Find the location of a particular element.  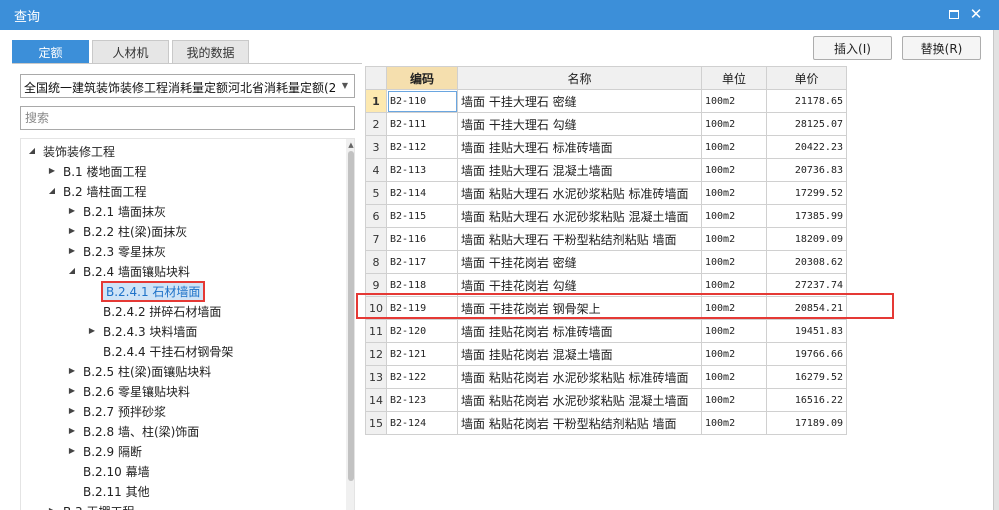

price-cell: 16279.52 is located at coordinates (806, 377).